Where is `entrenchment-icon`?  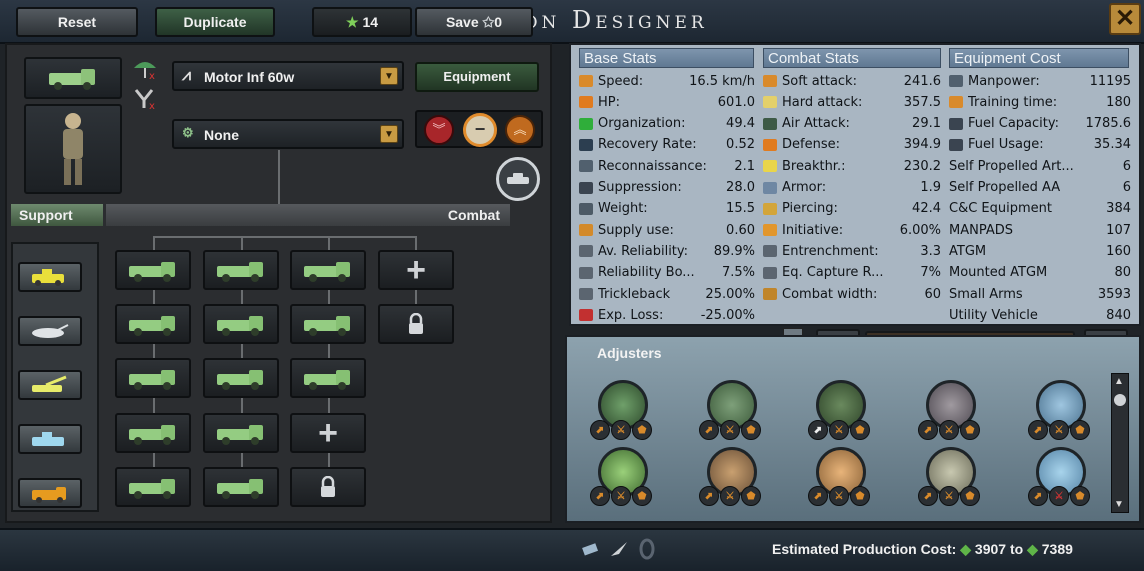 entrenchment-icon is located at coordinates (770, 251).